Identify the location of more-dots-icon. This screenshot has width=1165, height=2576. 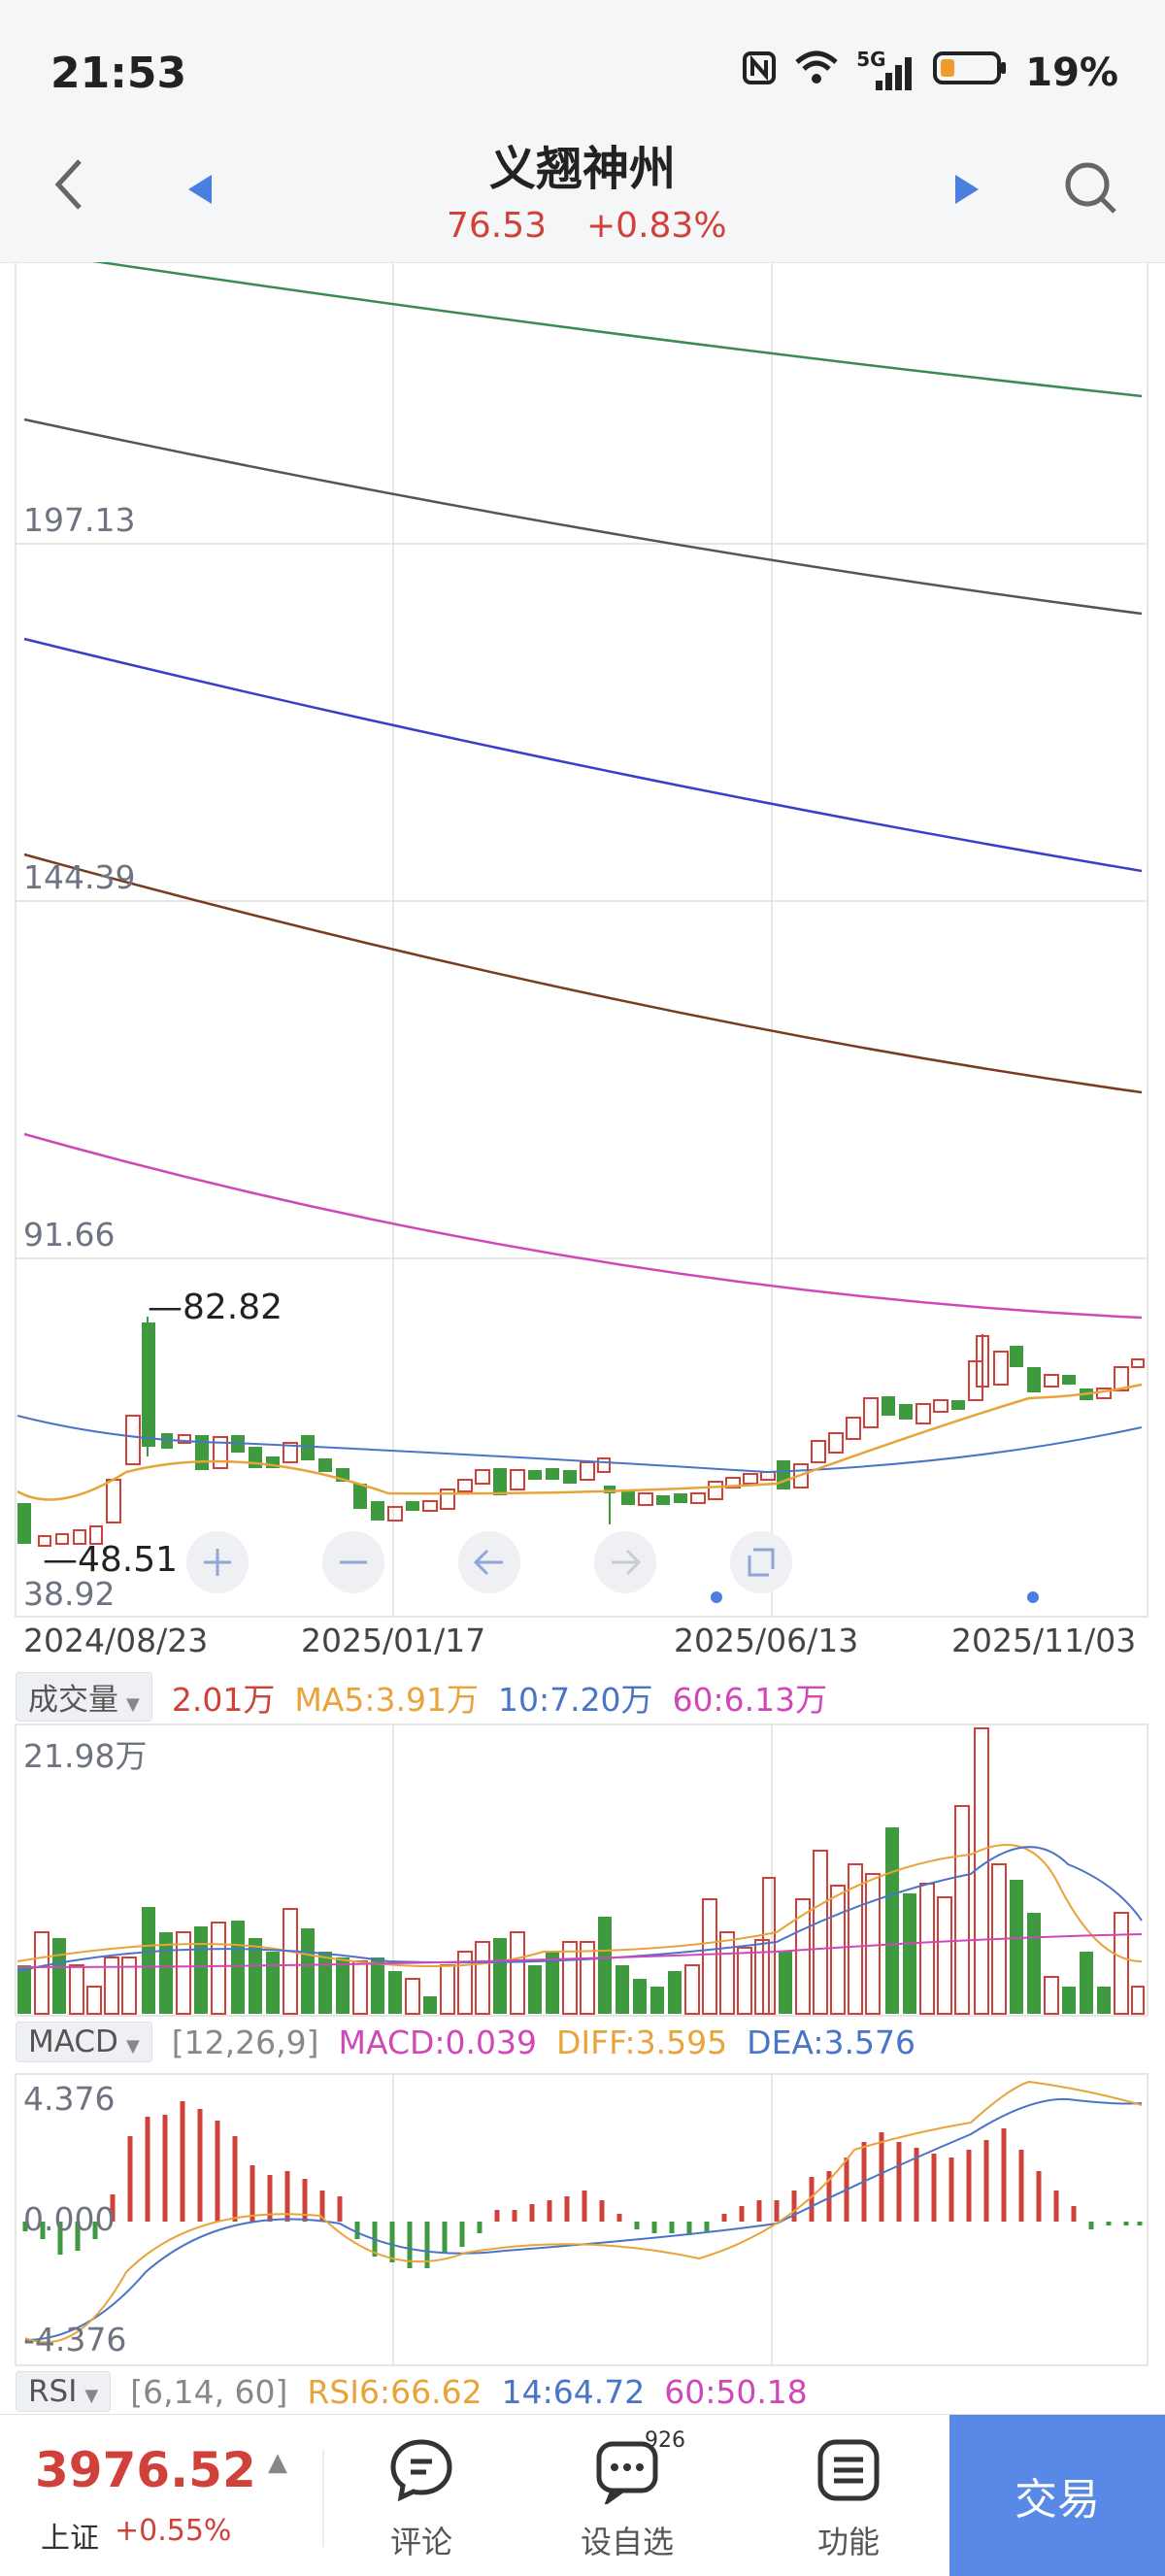
(627, 2475).